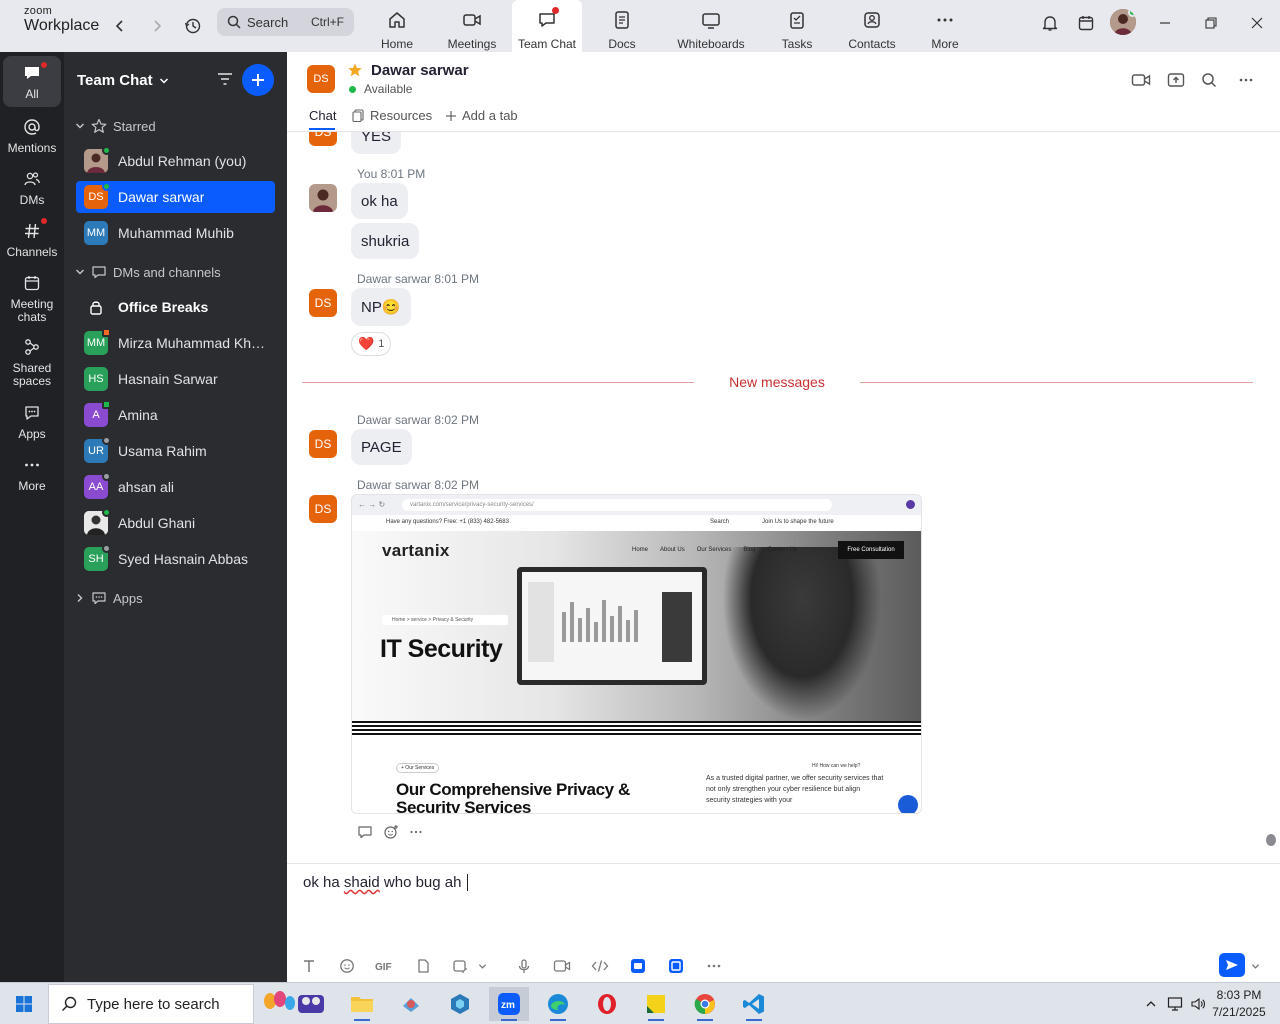  What do you see at coordinates (460, 966) in the screenshot?
I see `screenshot-icon` at bounding box center [460, 966].